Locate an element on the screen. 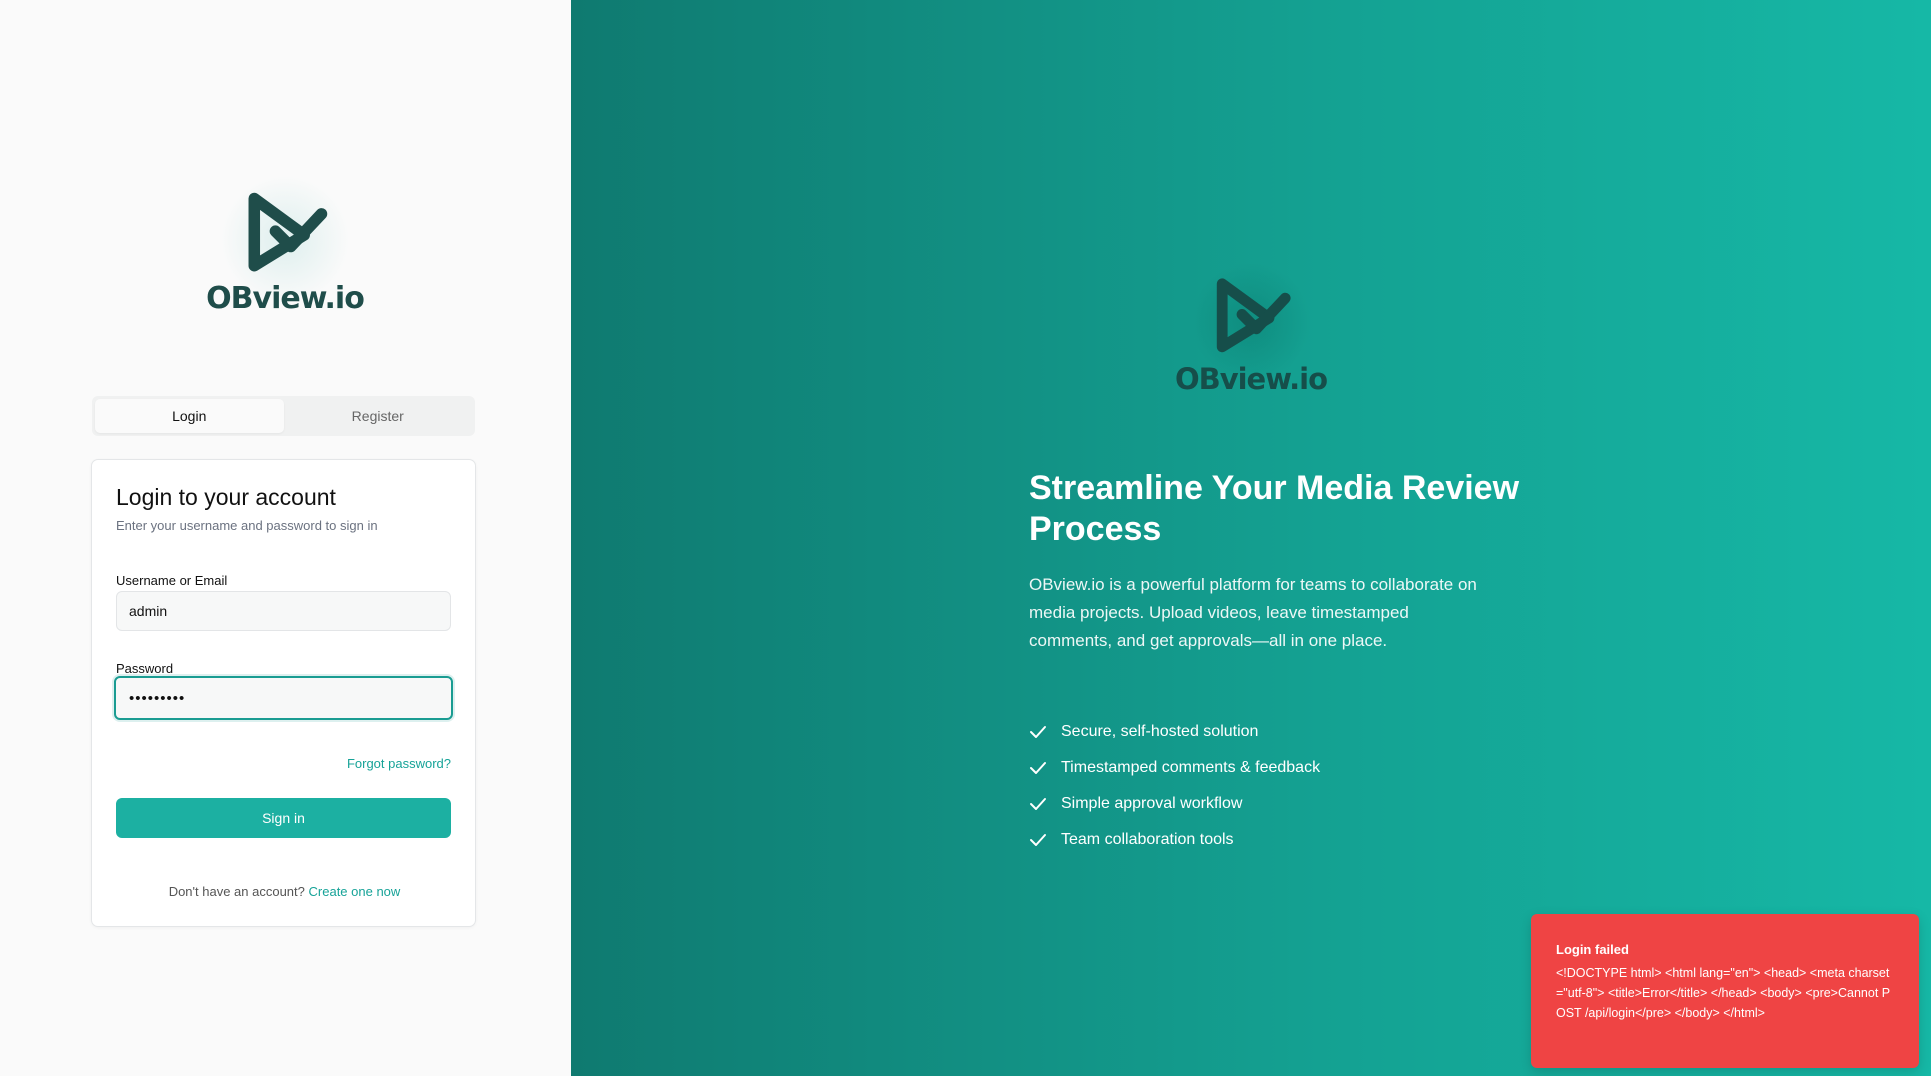 The image size is (1931, 1076). brand-logo: OBview.io is located at coordinates (285, 250).